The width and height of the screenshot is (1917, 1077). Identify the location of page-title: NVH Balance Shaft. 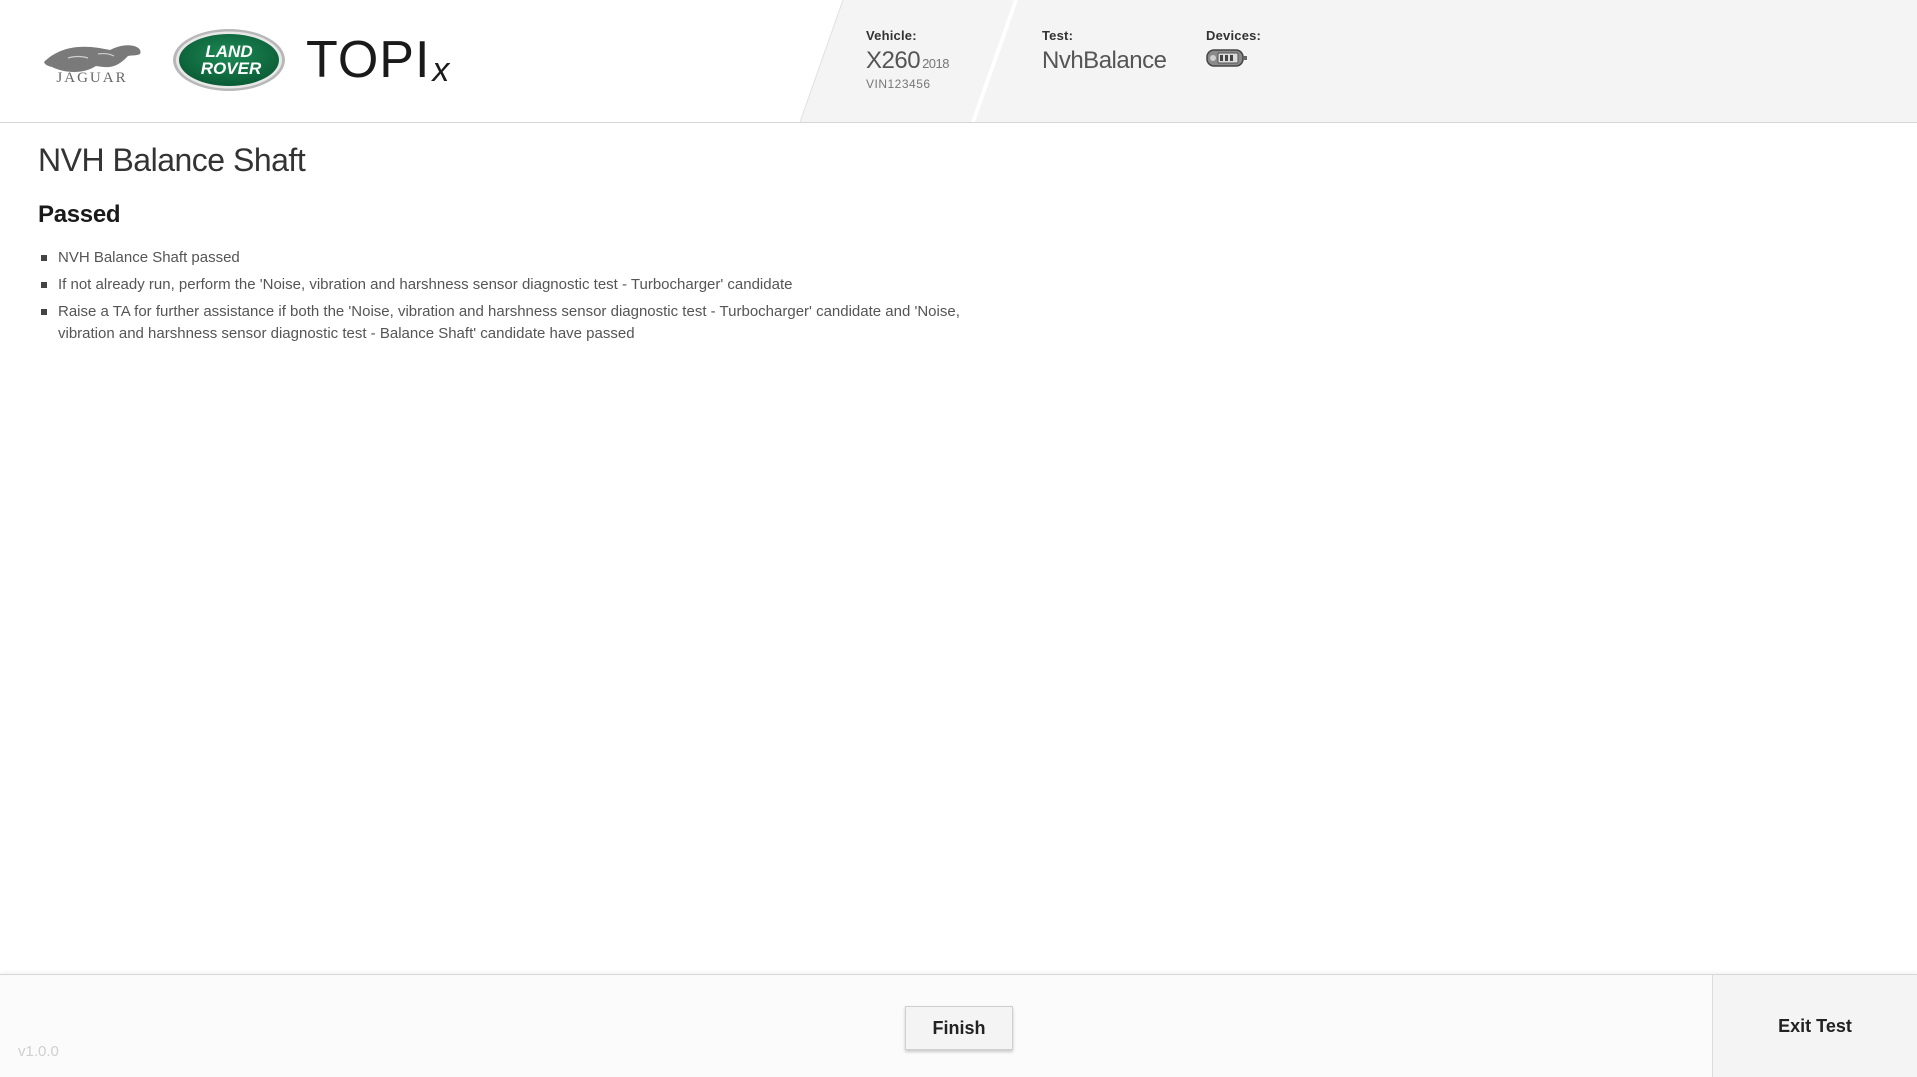
(172, 160).